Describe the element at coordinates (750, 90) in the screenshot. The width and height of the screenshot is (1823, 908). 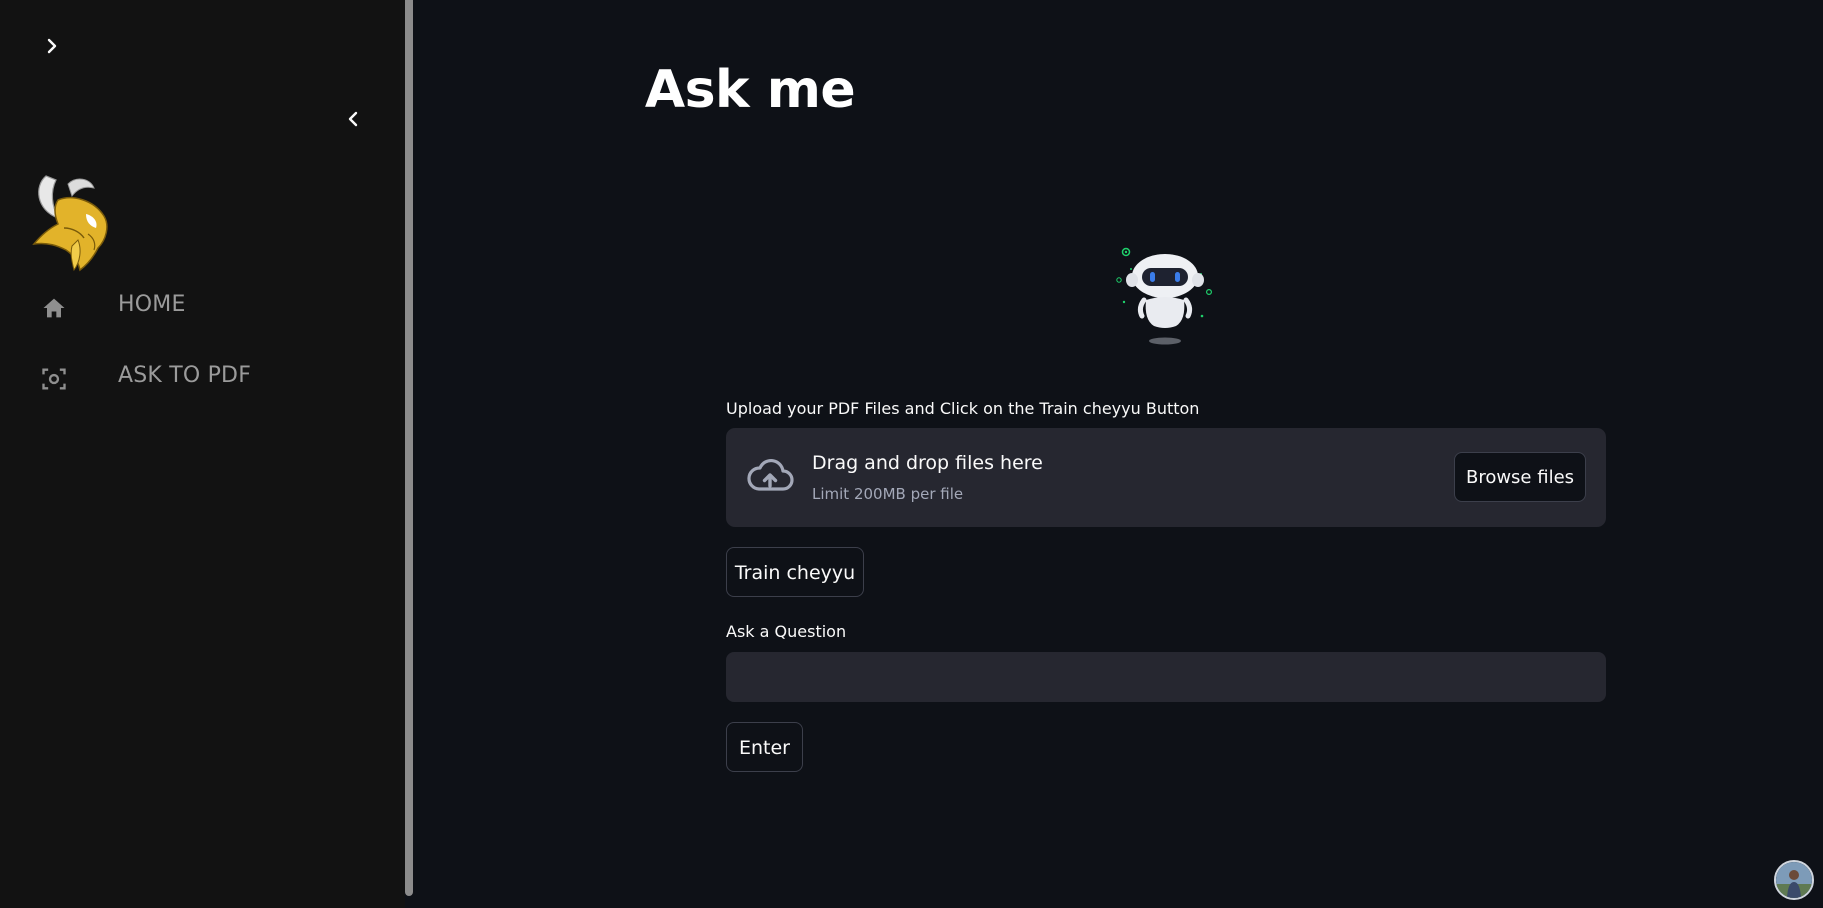
I see `page-title: Ask me` at that location.